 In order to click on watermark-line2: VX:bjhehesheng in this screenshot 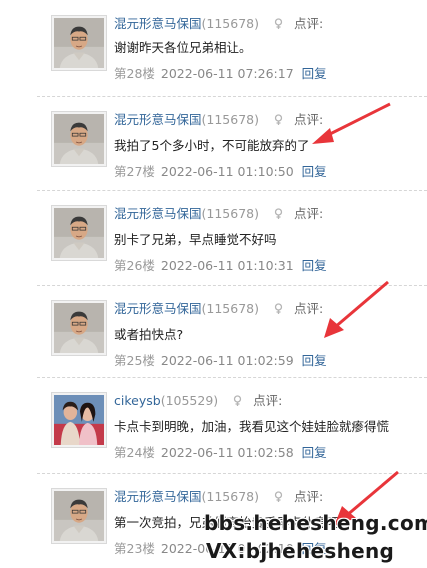, I will do `click(300, 551)`.